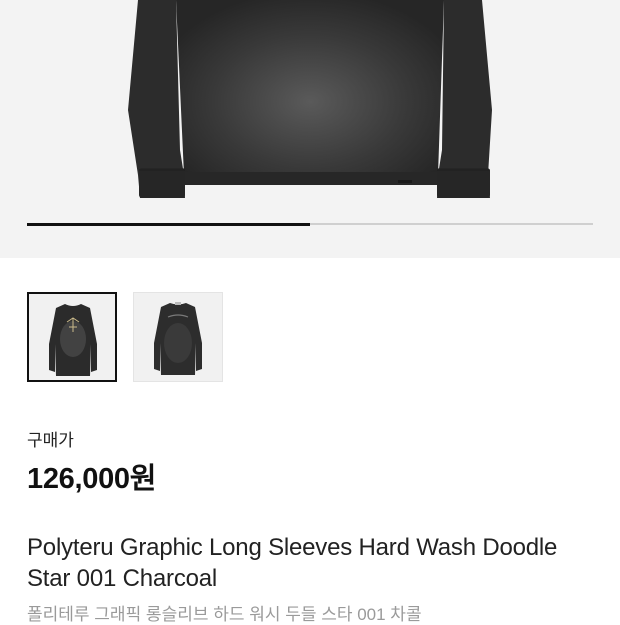 The image size is (620, 625). Describe the element at coordinates (168, 224) in the screenshot. I see `gallery-progress-fill` at that location.